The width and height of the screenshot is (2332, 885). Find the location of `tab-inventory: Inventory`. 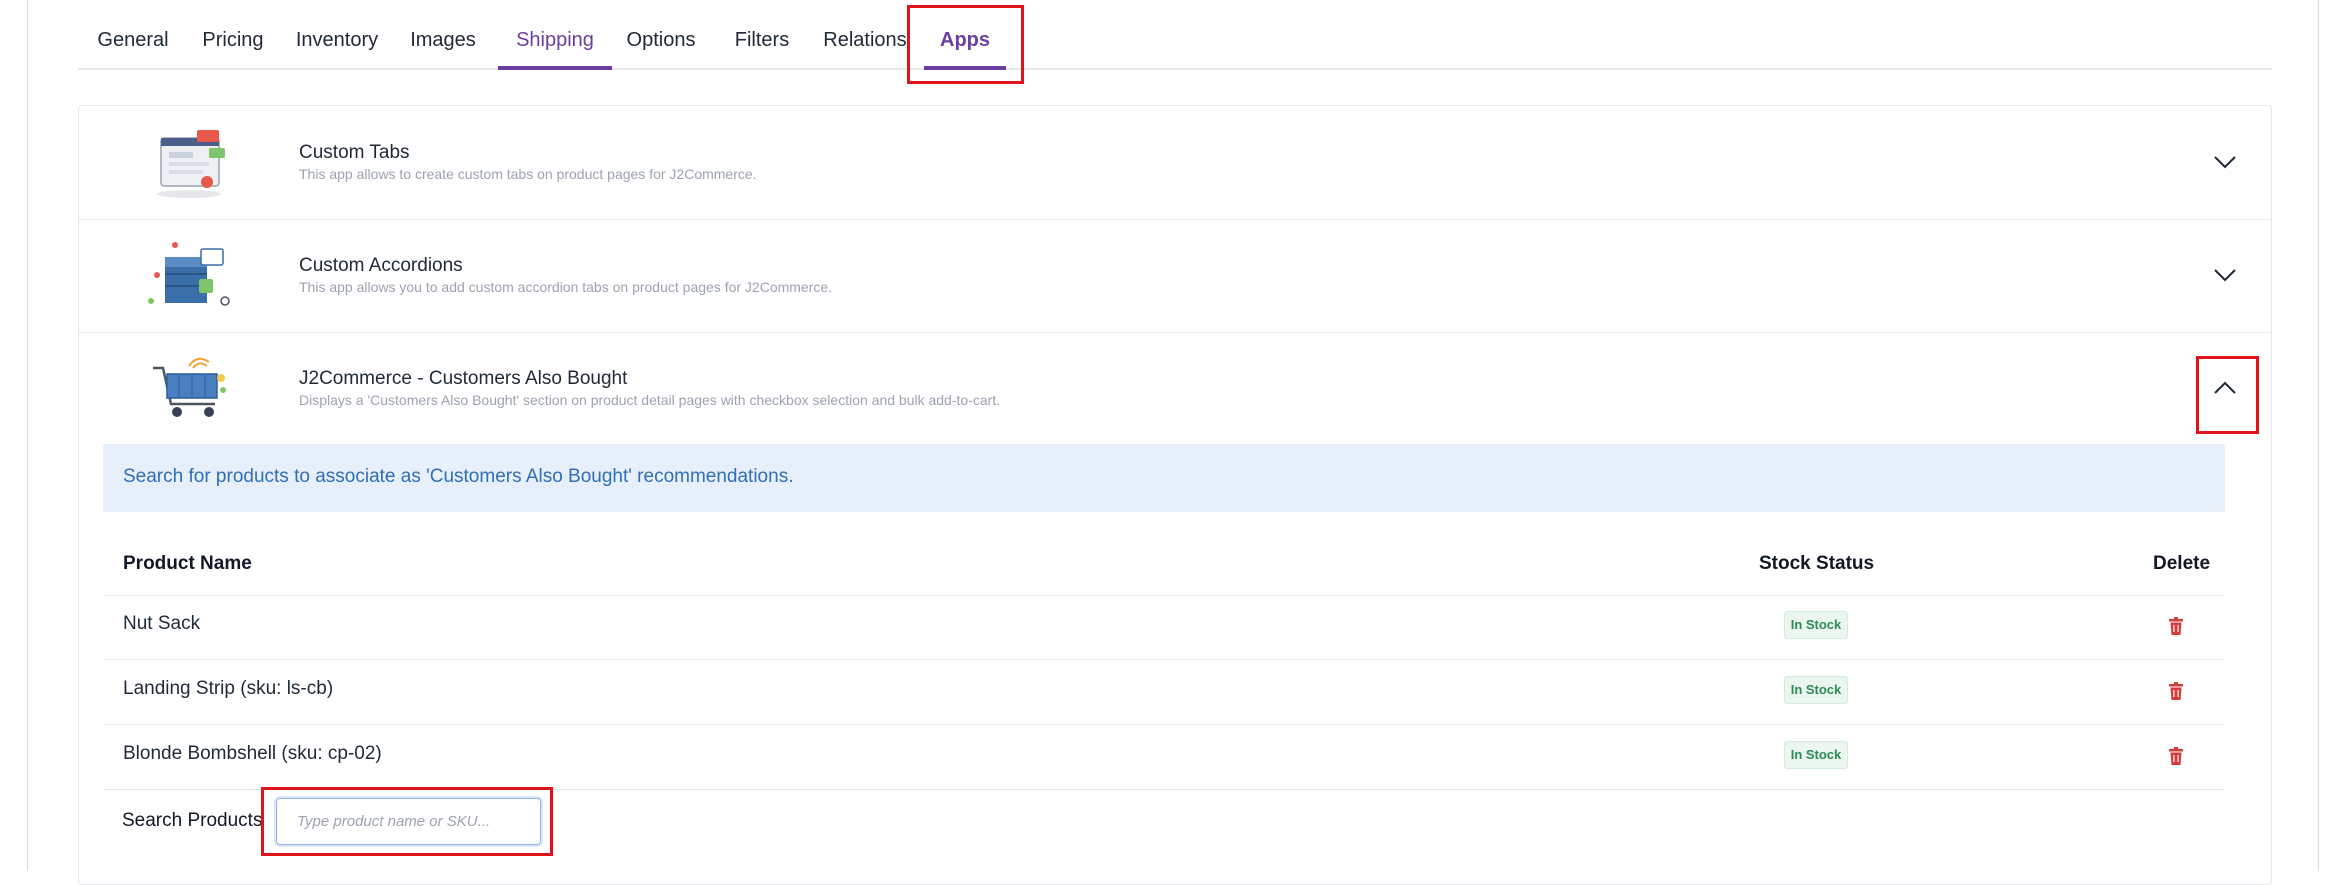

tab-inventory: Inventory is located at coordinates (337, 34).